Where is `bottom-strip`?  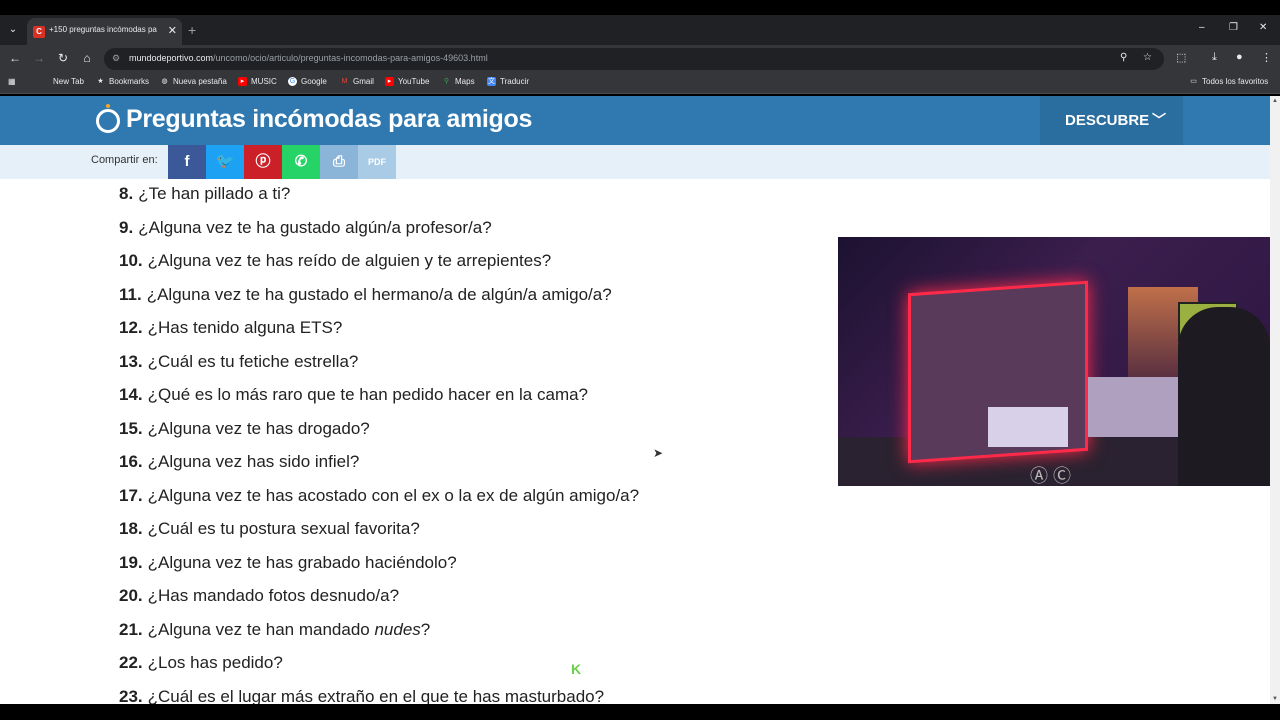
bottom-strip is located at coordinates (640, 712).